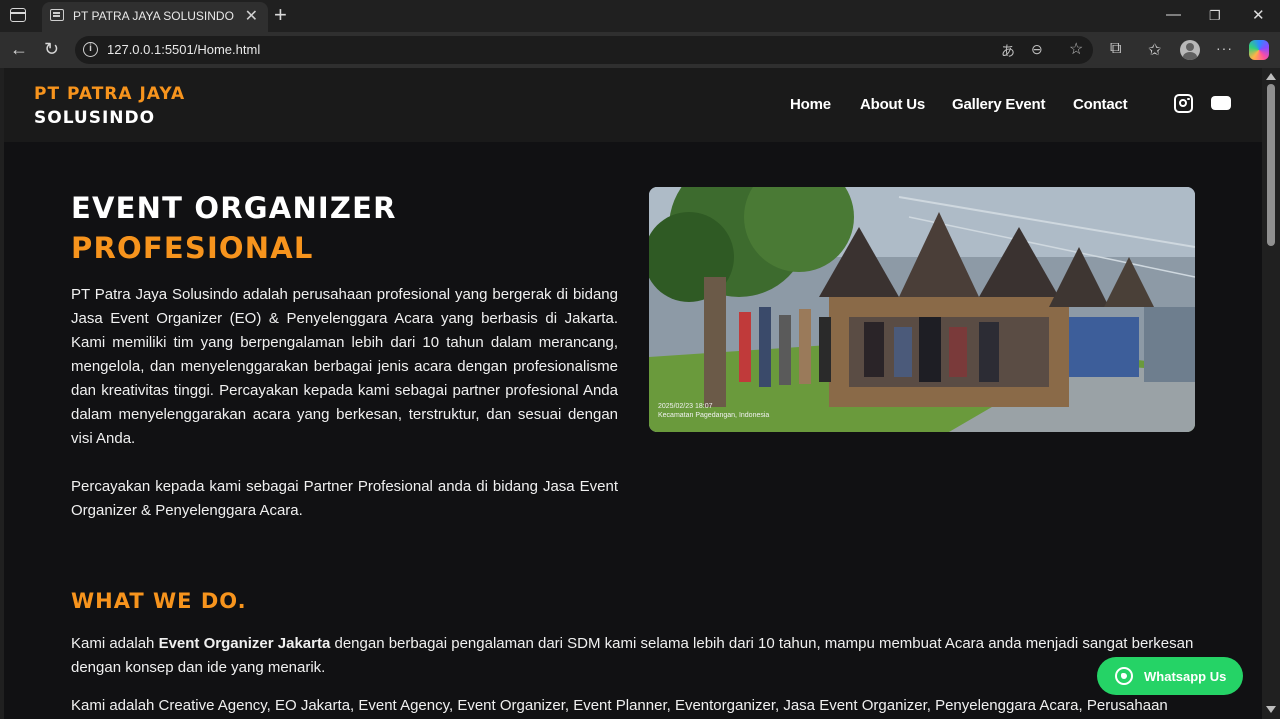  What do you see at coordinates (1185, 676) in the screenshot?
I see `whatsapp-button-label: Whatsapp Us` at bounding box center [1185, 676].